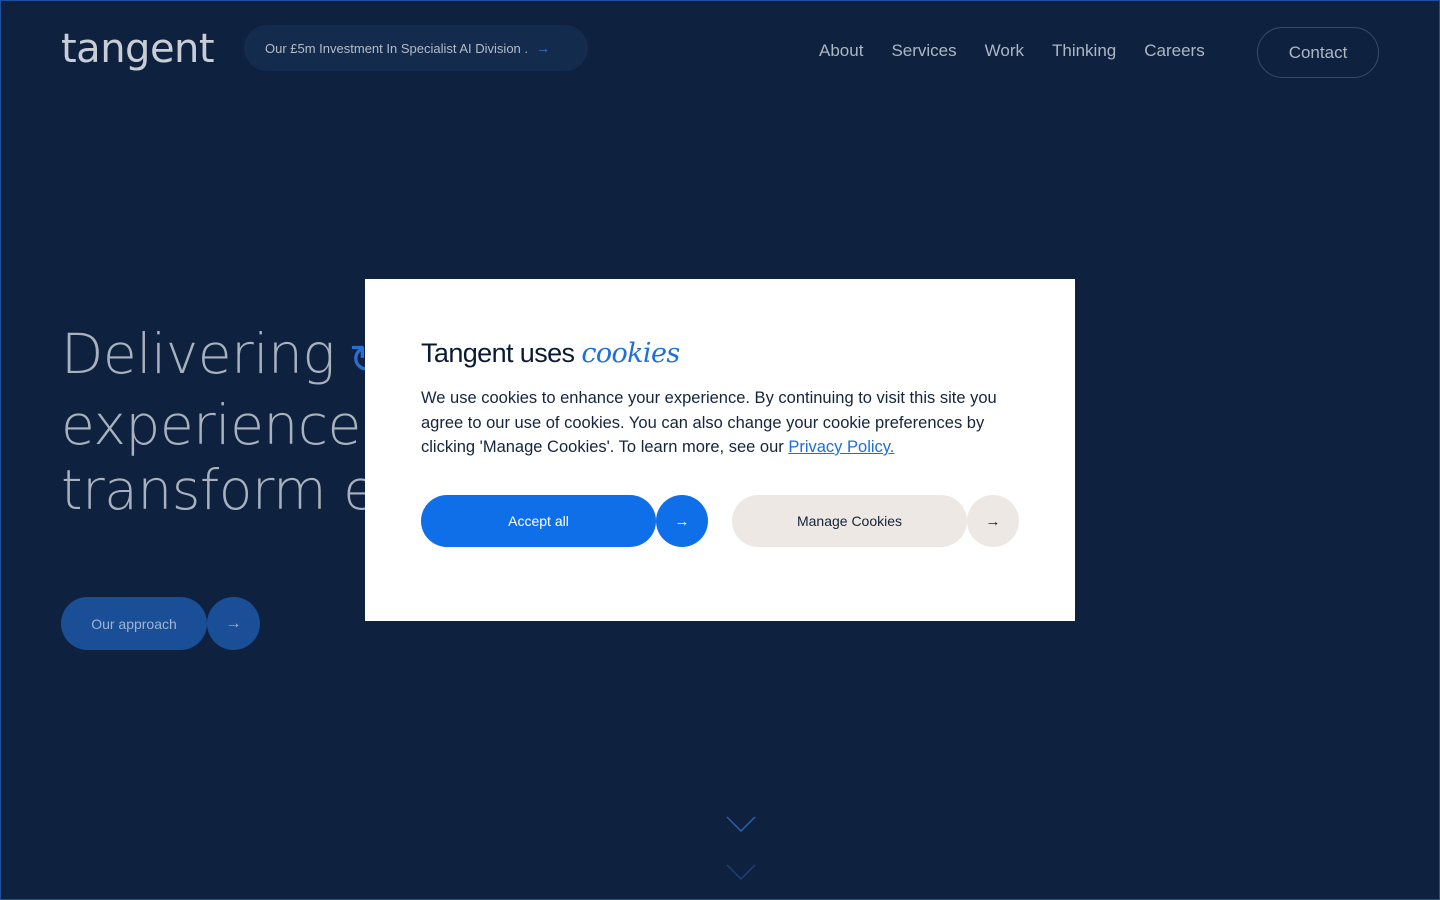 The image size is (1440, 900). I want to click on privacy-policy-link: Privacy Policy., so click(841, 447).